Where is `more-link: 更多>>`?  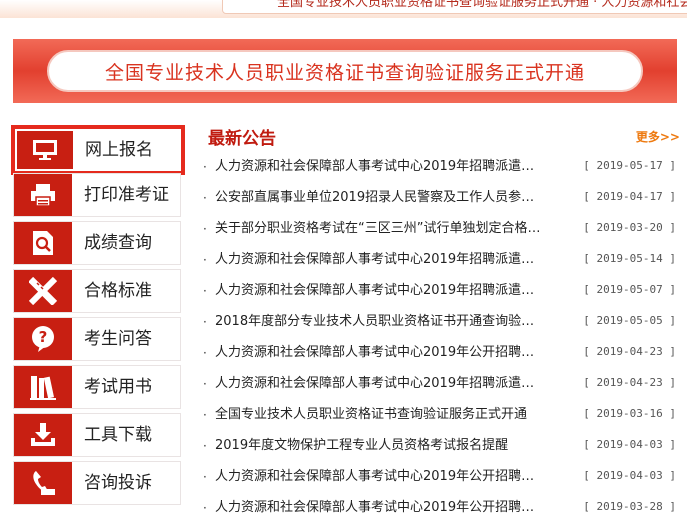 more-link: 更多>> is located at coordinates (658, 136).